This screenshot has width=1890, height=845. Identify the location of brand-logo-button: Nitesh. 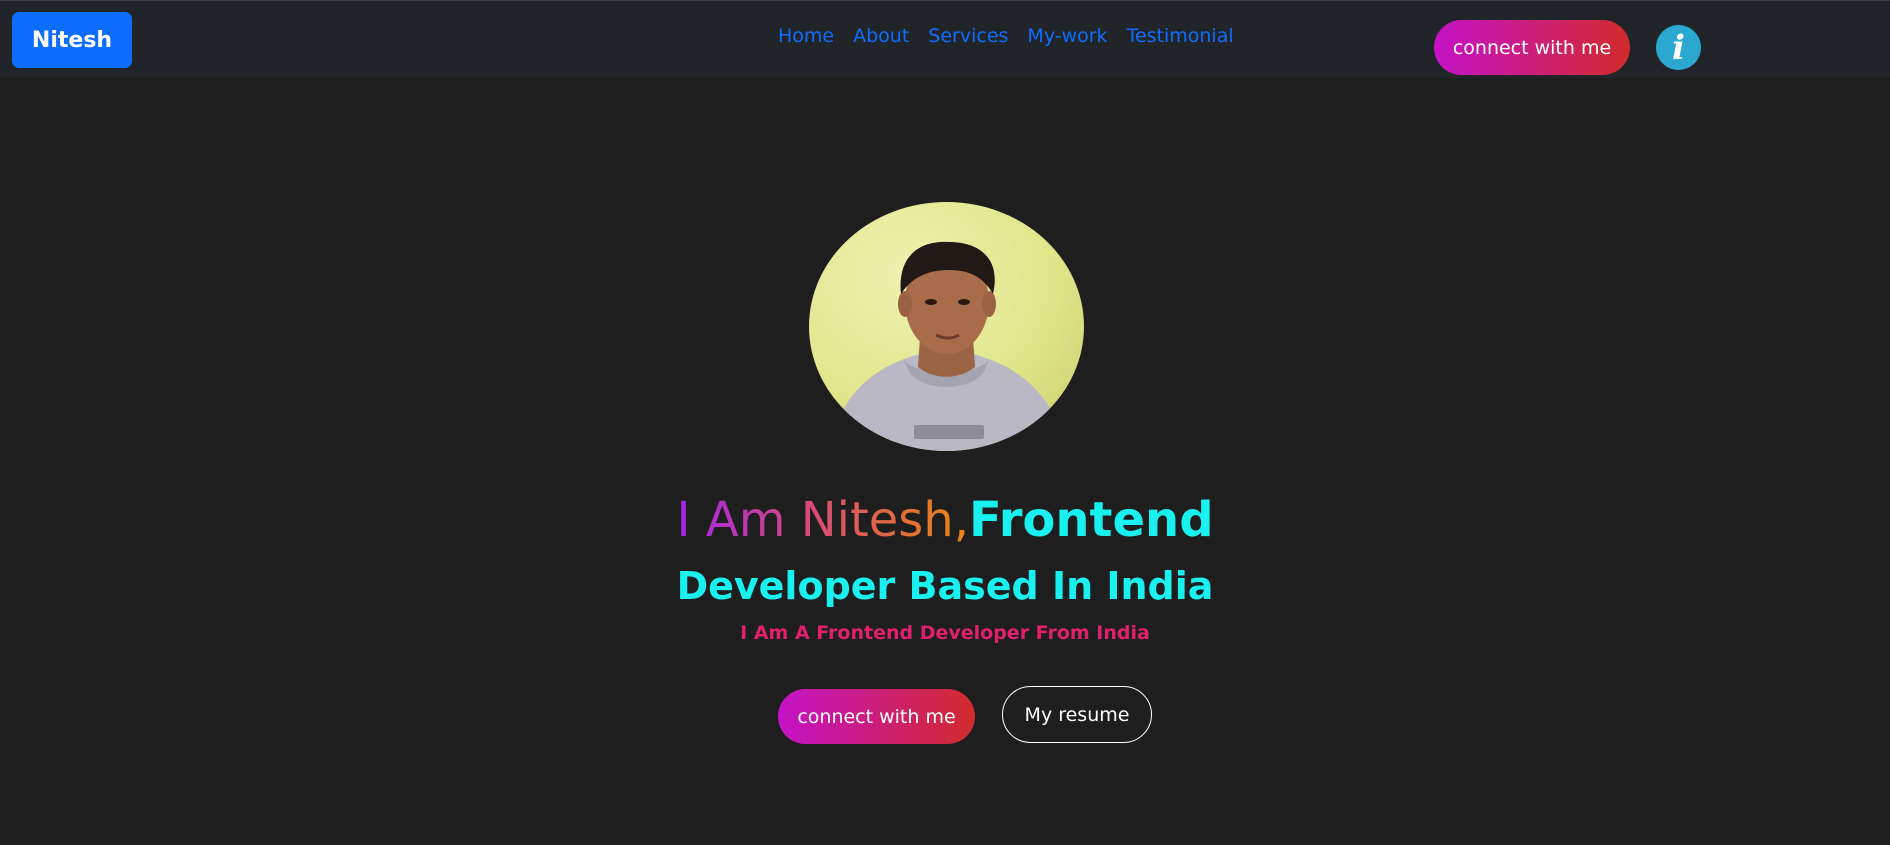
(72, 40).